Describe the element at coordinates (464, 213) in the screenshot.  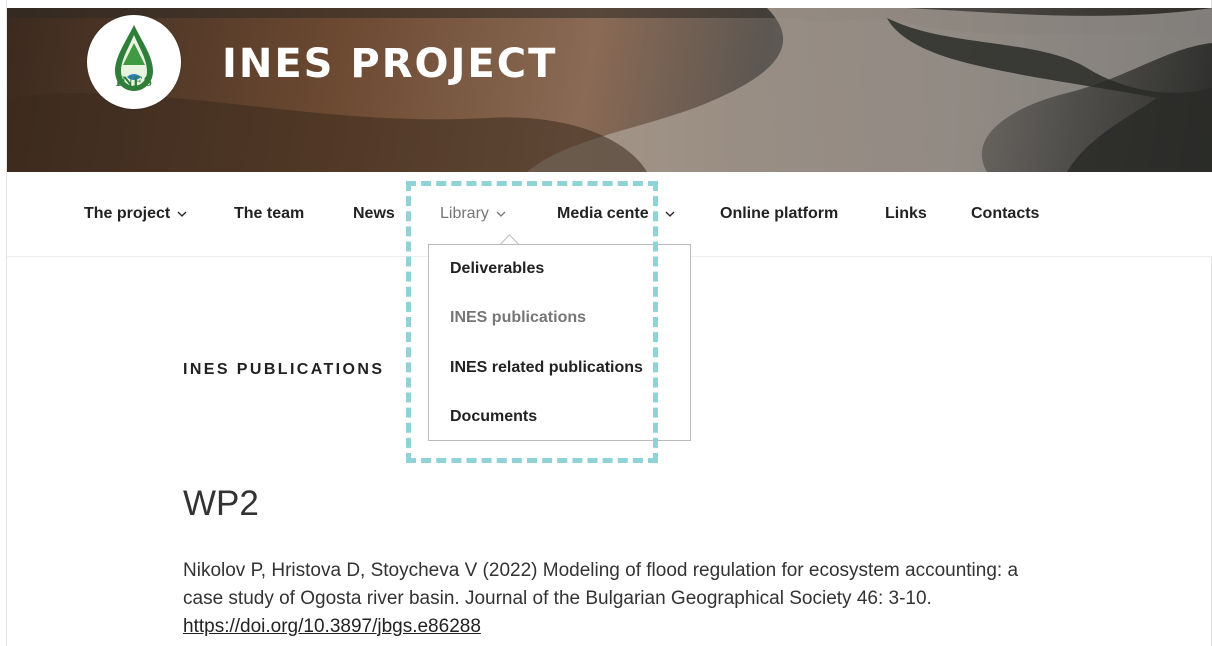
I see `nav-item-label: Library` at that location.